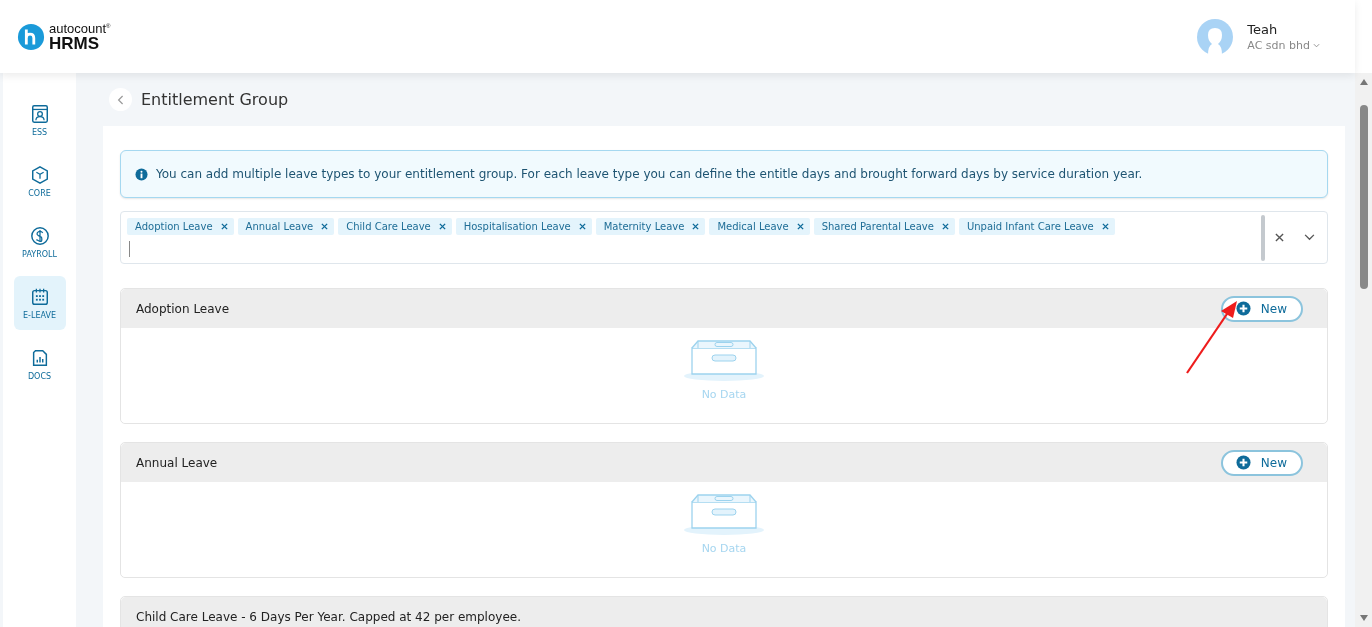 Image resolution: width=1372 pixels, height=627 pixels. Describe the element at coordinates (39, 174) in the screenshot. I see `cube-icon` at that location.